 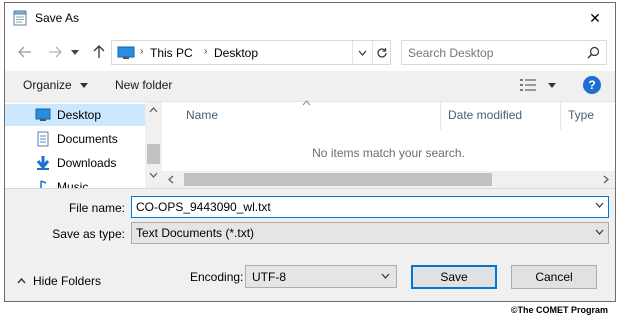 I want to click on nav-item-label: Music, so click(x=73, y=184).